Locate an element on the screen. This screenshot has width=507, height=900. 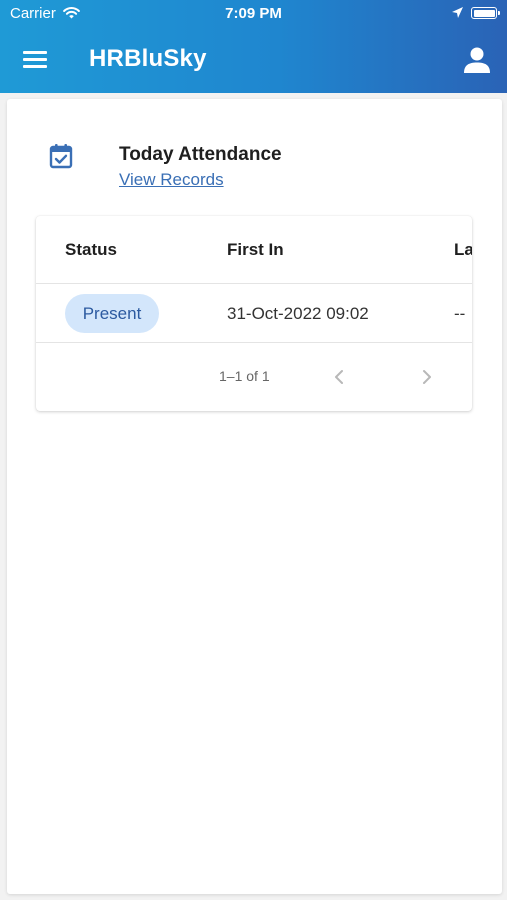
status-badge: Present is located at coordinates (112, 313).